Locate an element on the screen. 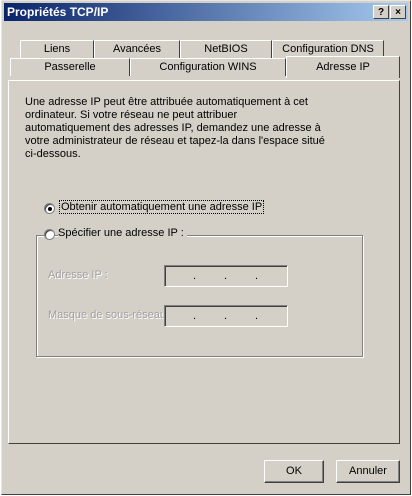  tab-passerelle: Passerelle is located at coordinates (70, 67).